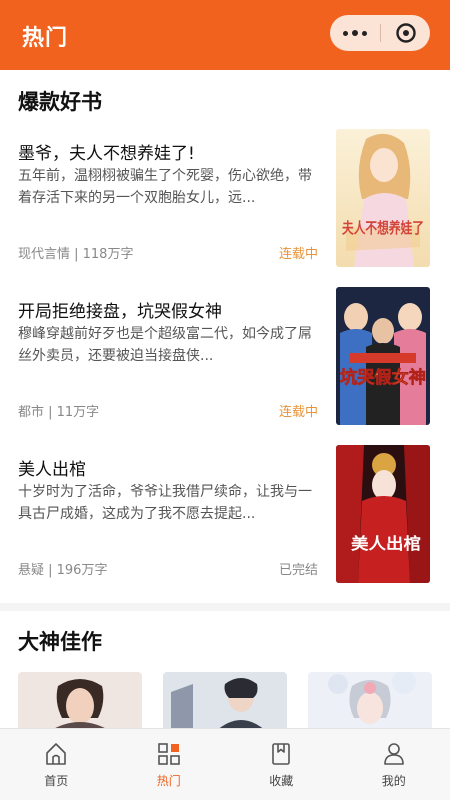  Describe the element at coordinates (168, 754) in the screenshot. I see `hot-icon` at that location.